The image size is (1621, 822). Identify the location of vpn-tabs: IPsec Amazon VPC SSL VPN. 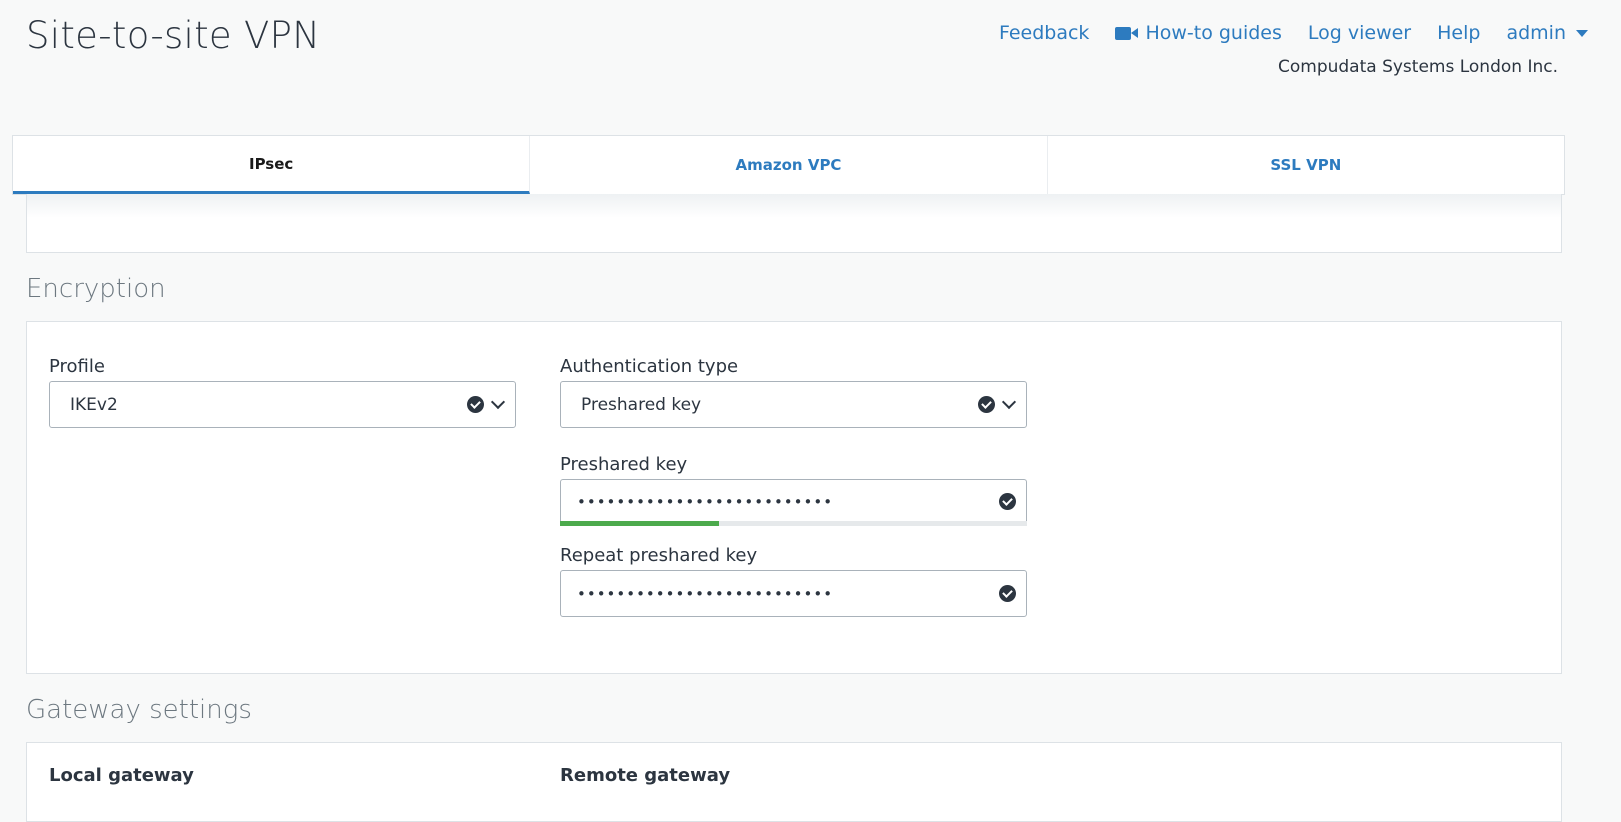
(788, 165).